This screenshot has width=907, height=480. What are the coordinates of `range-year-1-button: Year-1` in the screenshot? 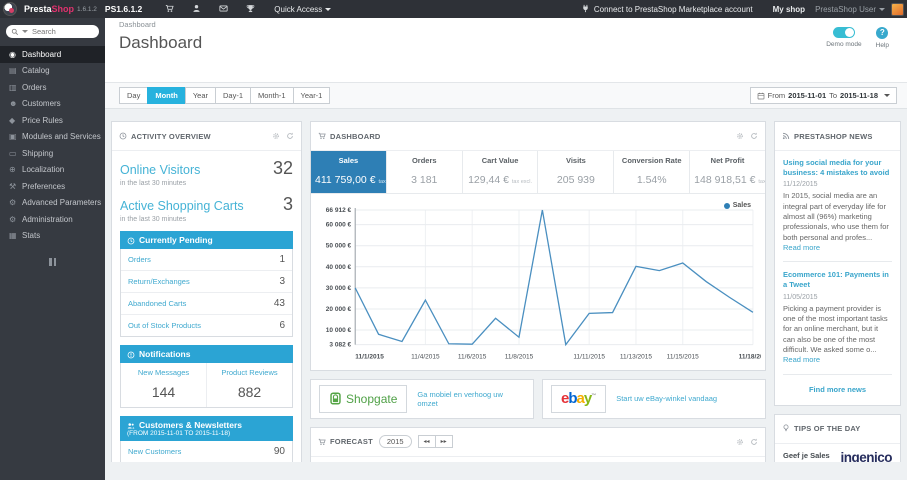 It's located at (311, 95).